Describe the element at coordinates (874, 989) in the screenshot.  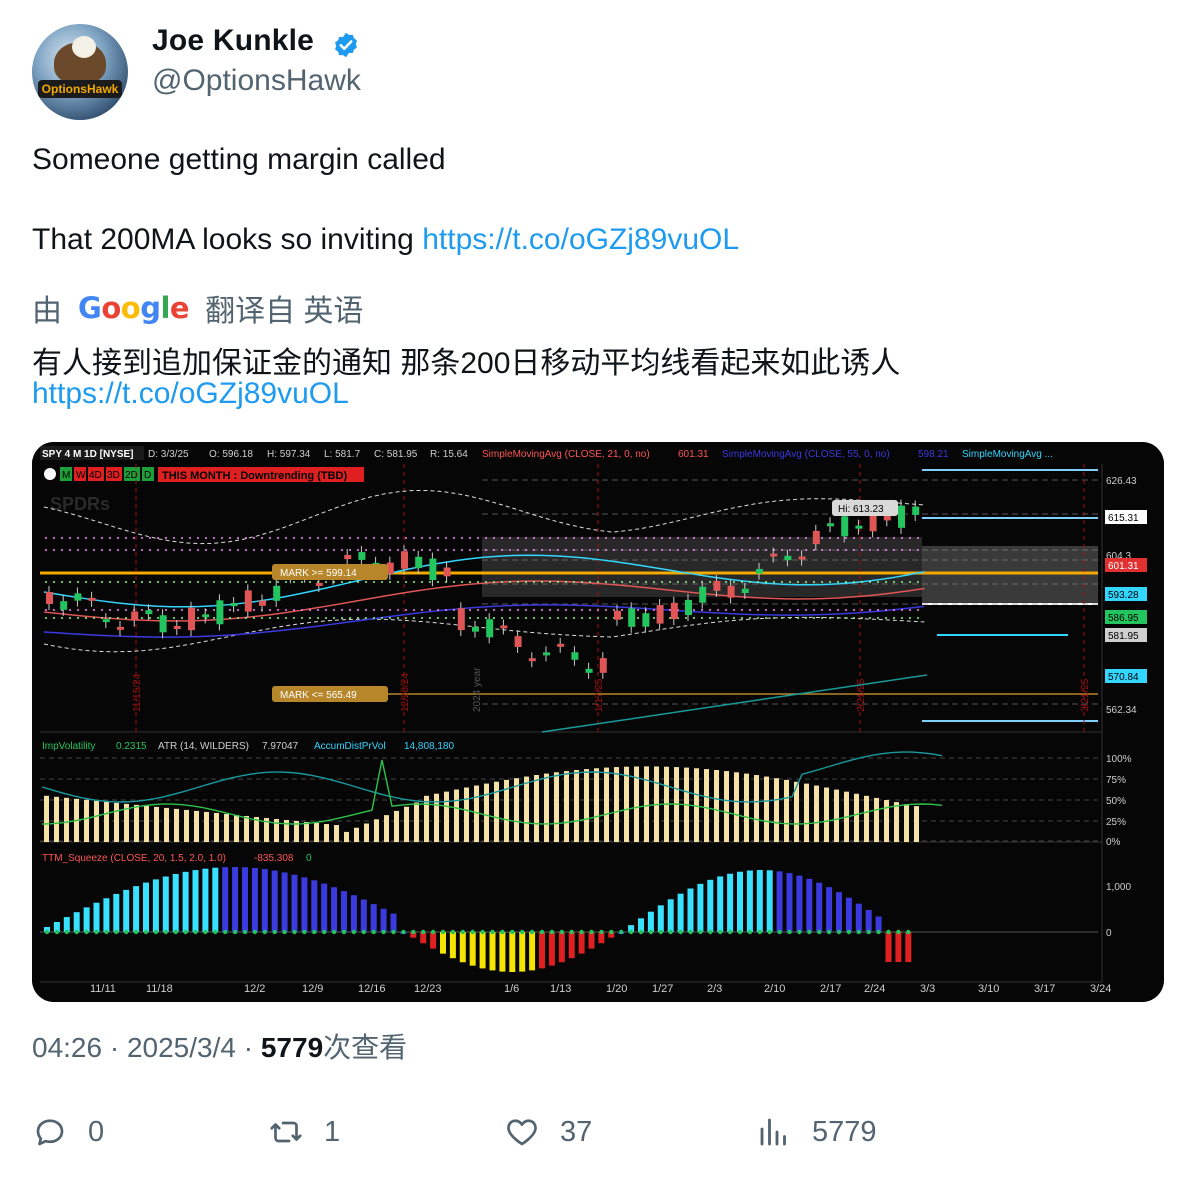
I see `date-tick-14: 2/24` at that location.